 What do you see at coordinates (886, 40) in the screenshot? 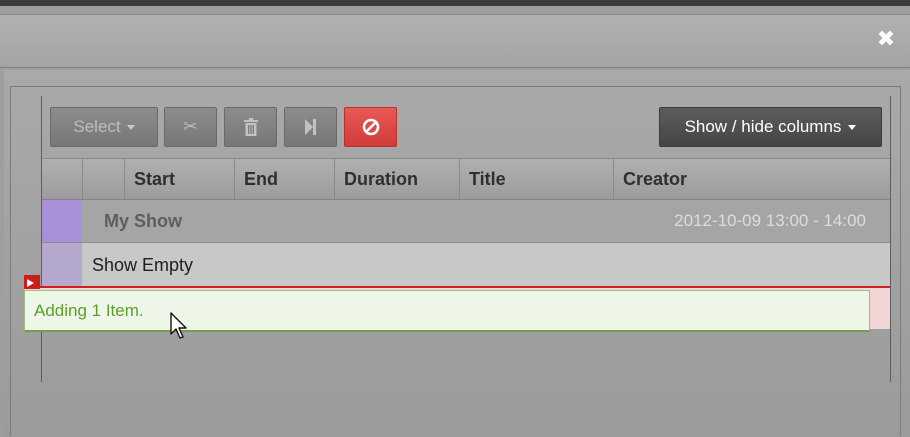
I see `close-icon: ✖` at bounding box center [886, 40].